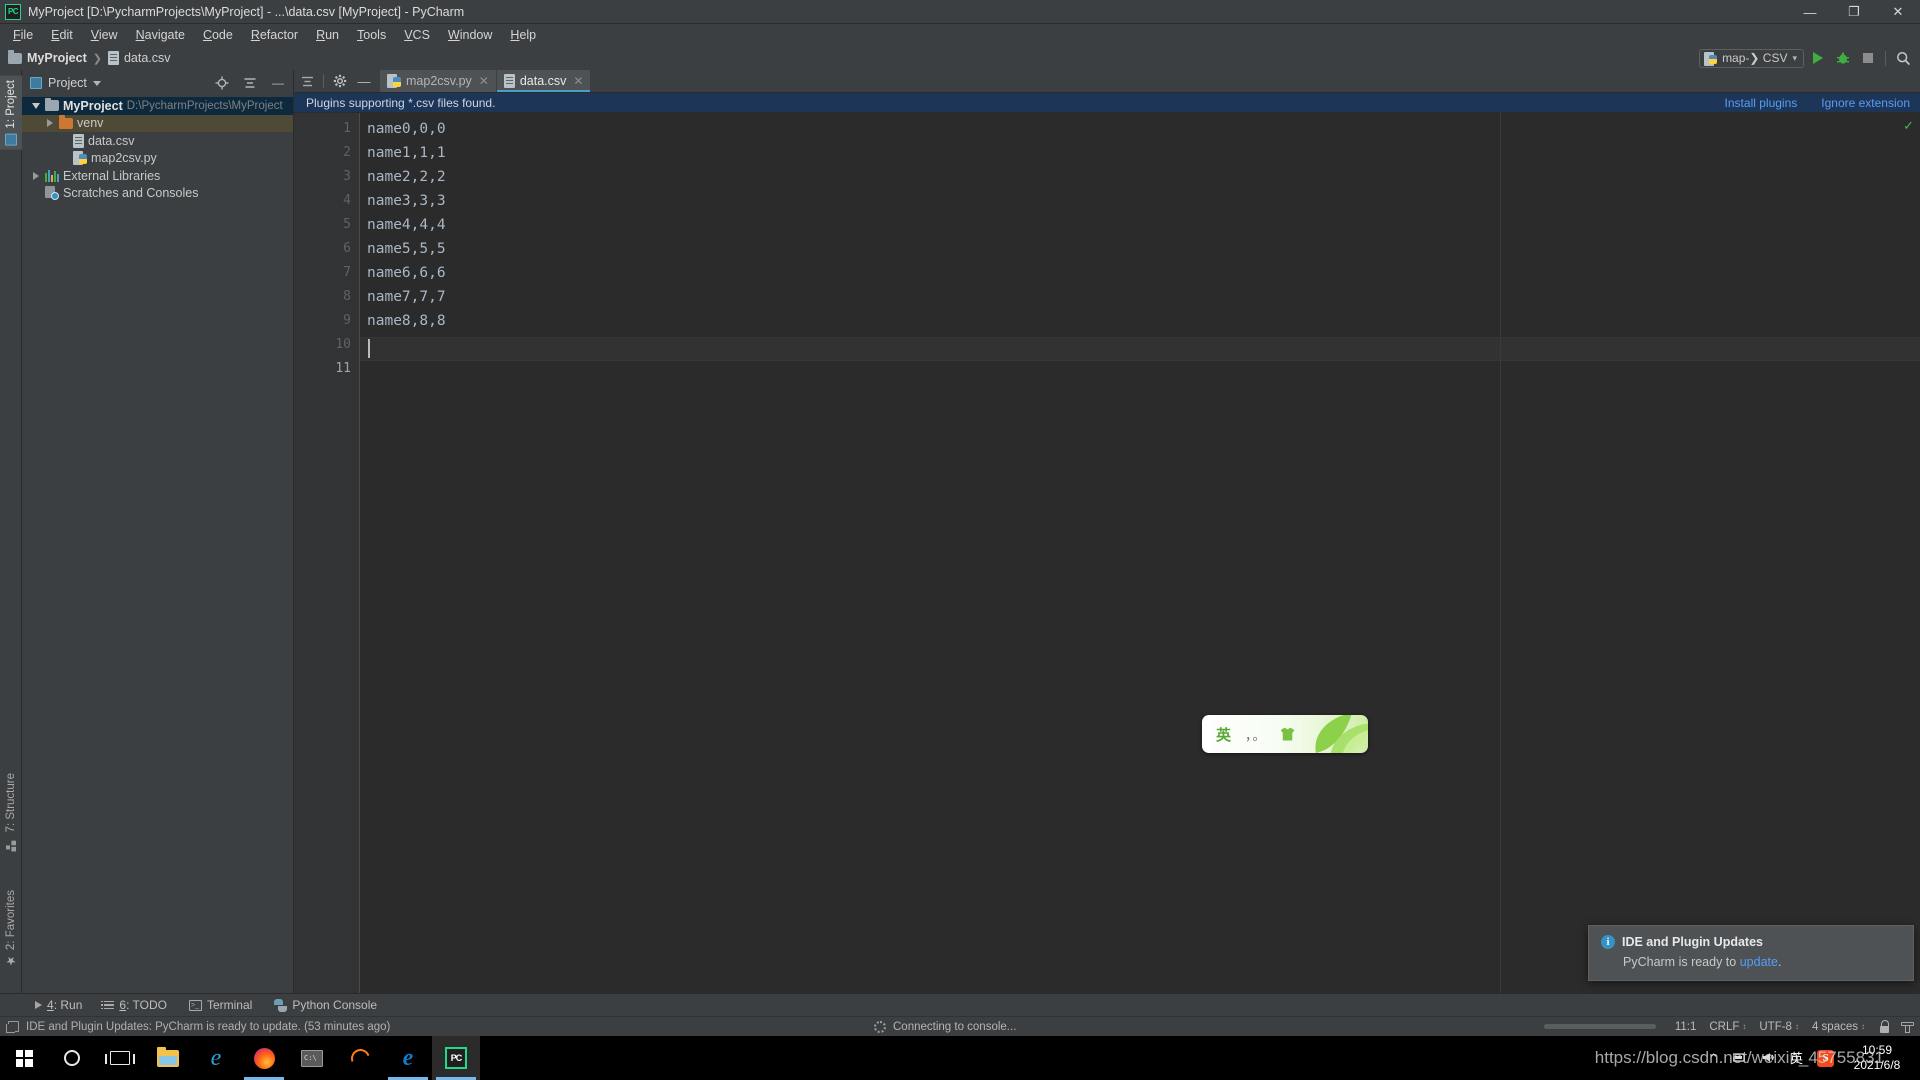  Describe the element at coordinates (1769, 1058) in the screenshot. I see `volume-icon` at that location.